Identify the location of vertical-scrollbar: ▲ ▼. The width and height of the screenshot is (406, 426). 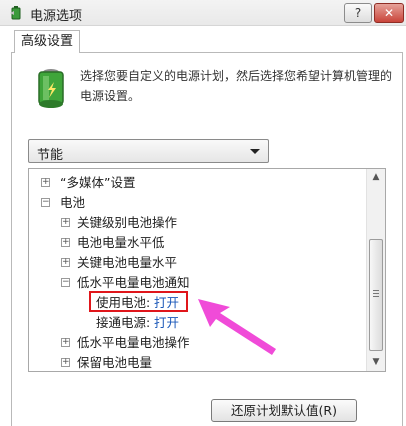
(375, 270).